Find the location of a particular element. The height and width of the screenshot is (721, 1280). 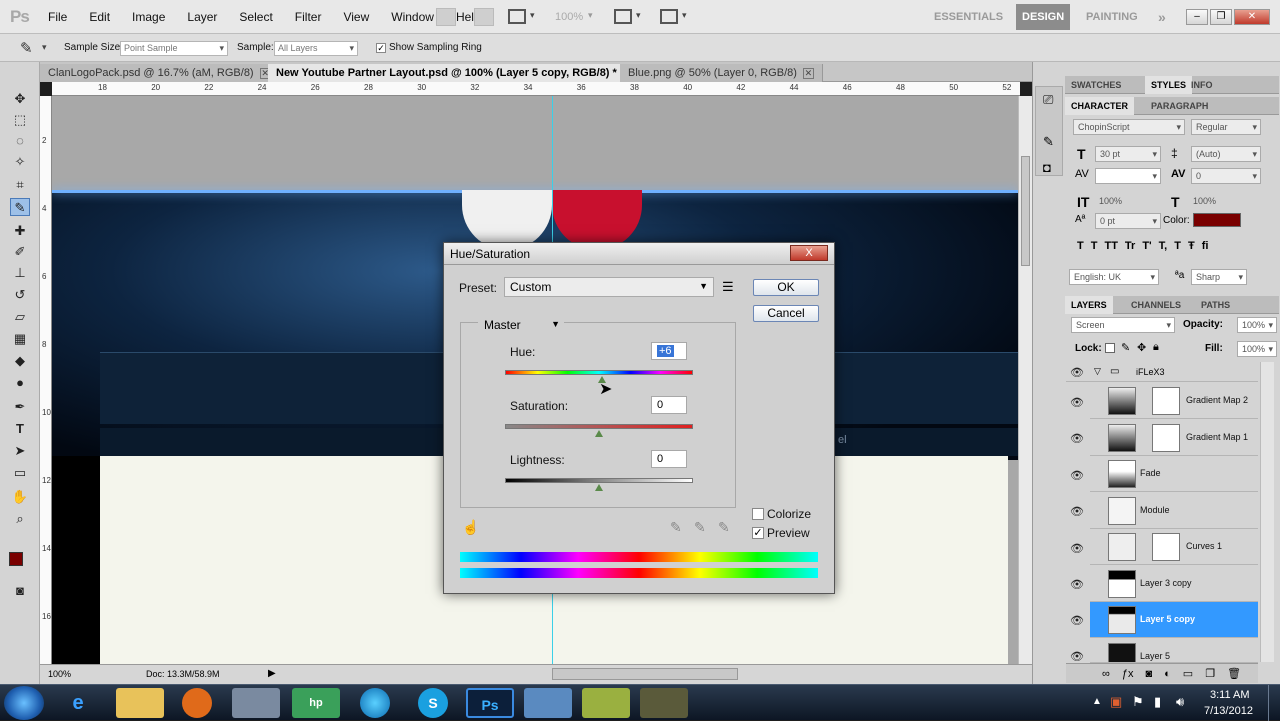

on-image-adjust-icon: ☝ is located at coordinates (470, 527).